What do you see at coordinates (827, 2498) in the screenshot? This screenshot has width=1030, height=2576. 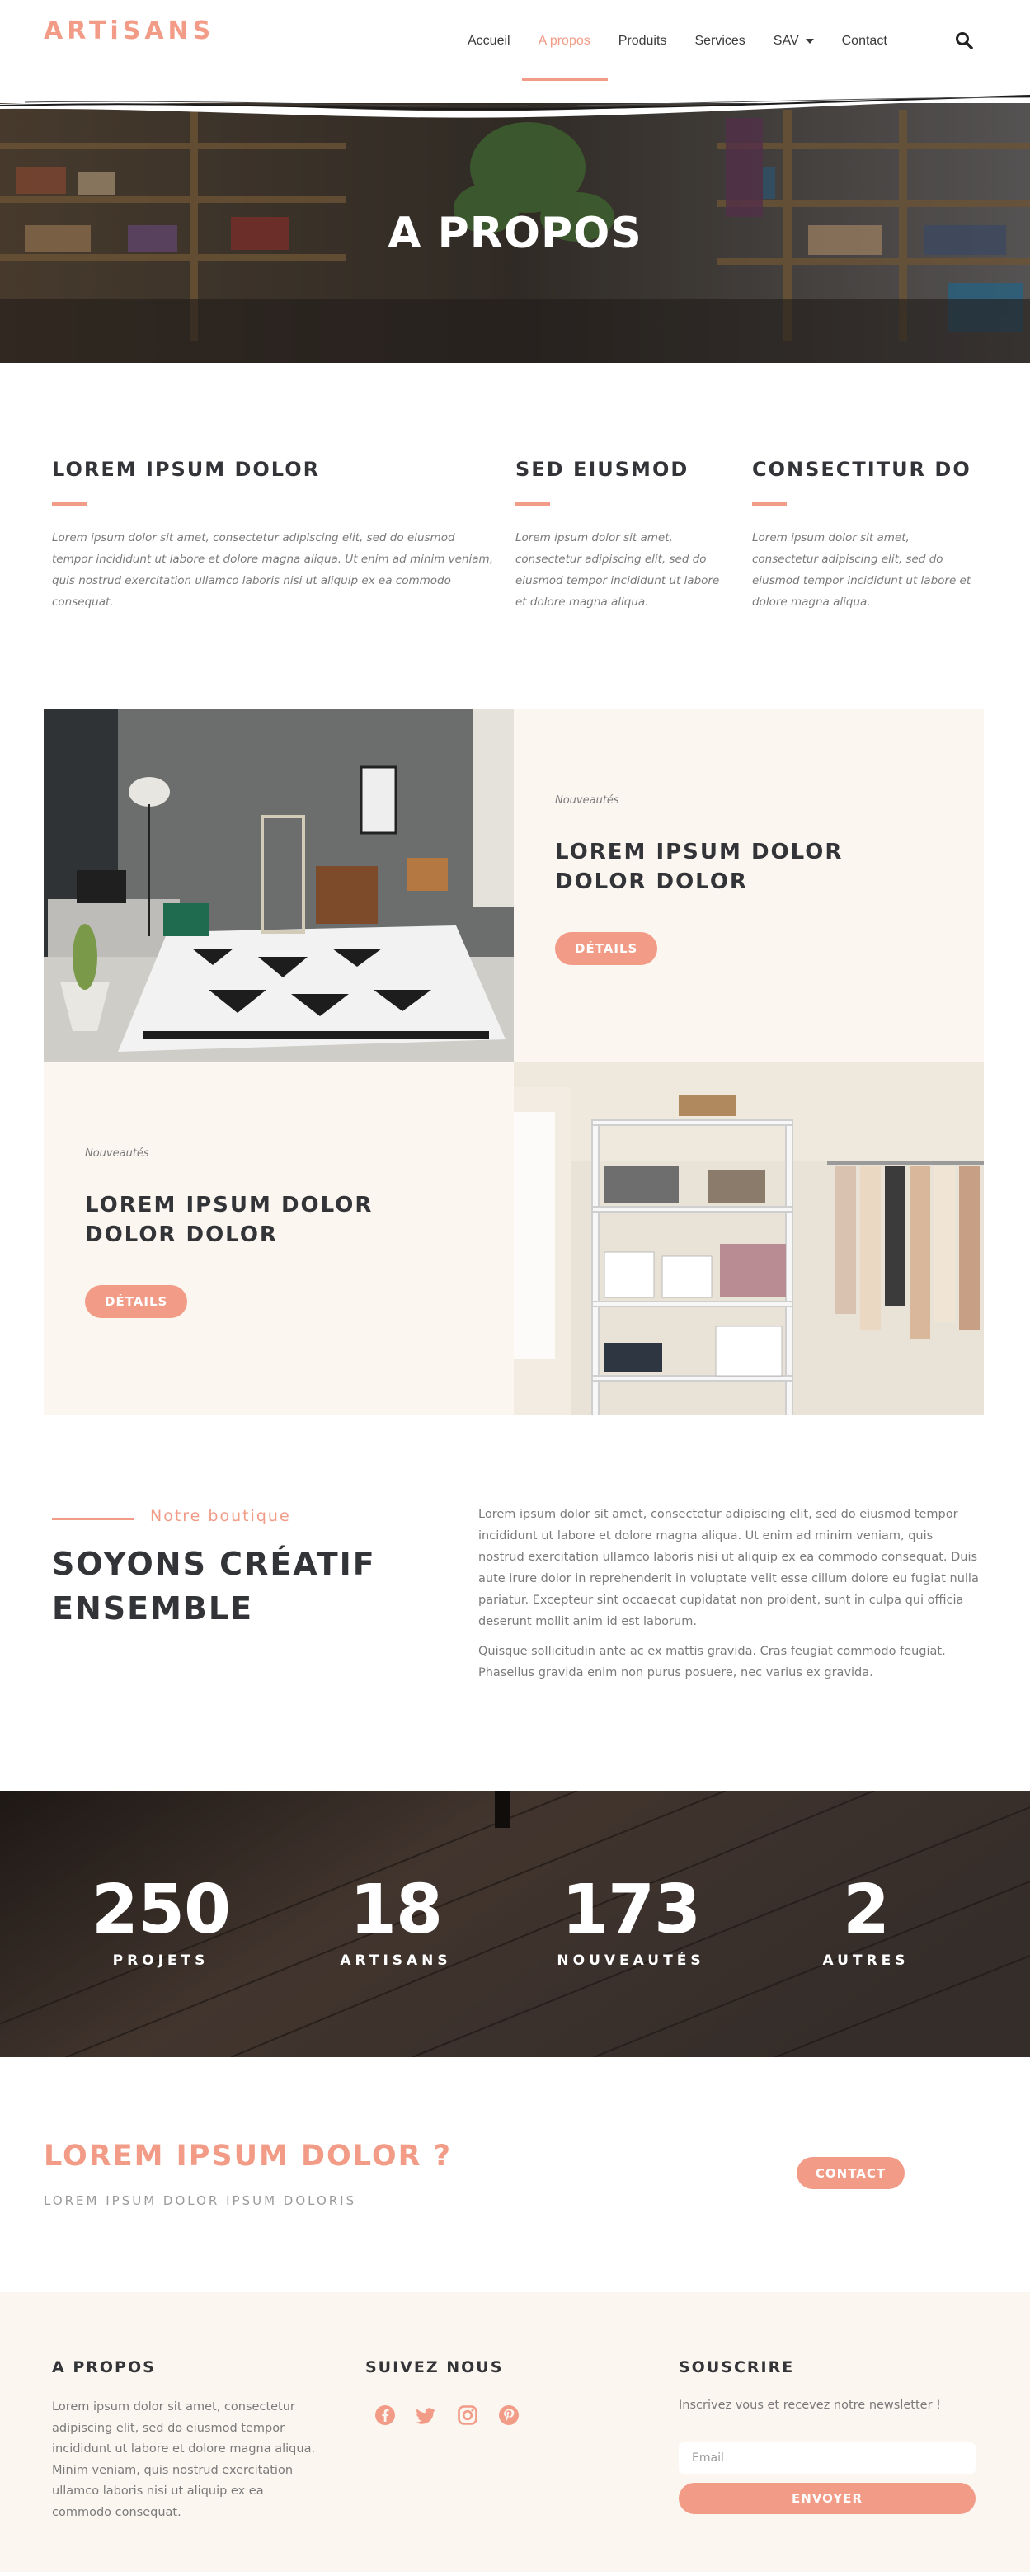 I see `subscribe-button: ENVOYER` at bounding box center [827, 2498].